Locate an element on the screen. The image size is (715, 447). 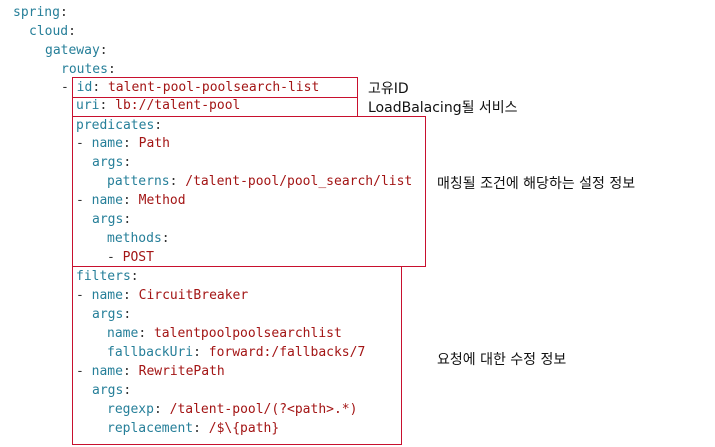
code-line: spring: is located at coordinates (40, 12).